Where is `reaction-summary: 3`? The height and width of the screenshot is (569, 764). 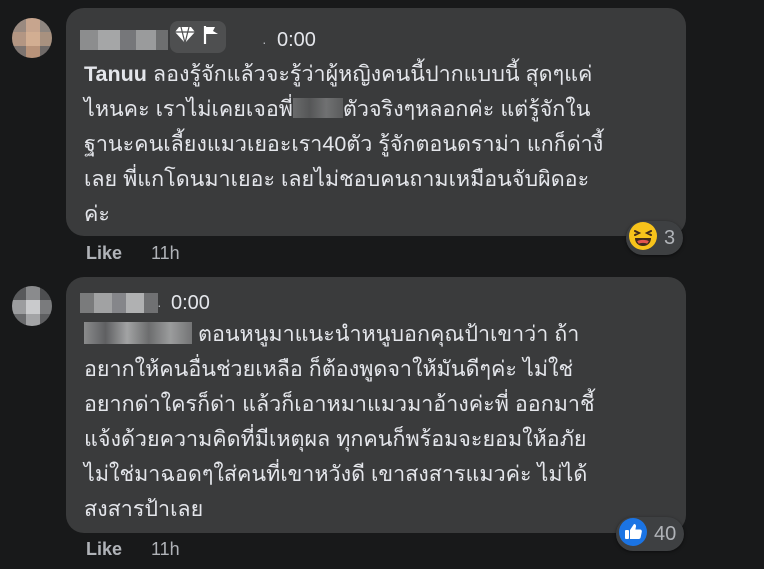 reaction-summary: 3 is located at coordinates (655, 238).